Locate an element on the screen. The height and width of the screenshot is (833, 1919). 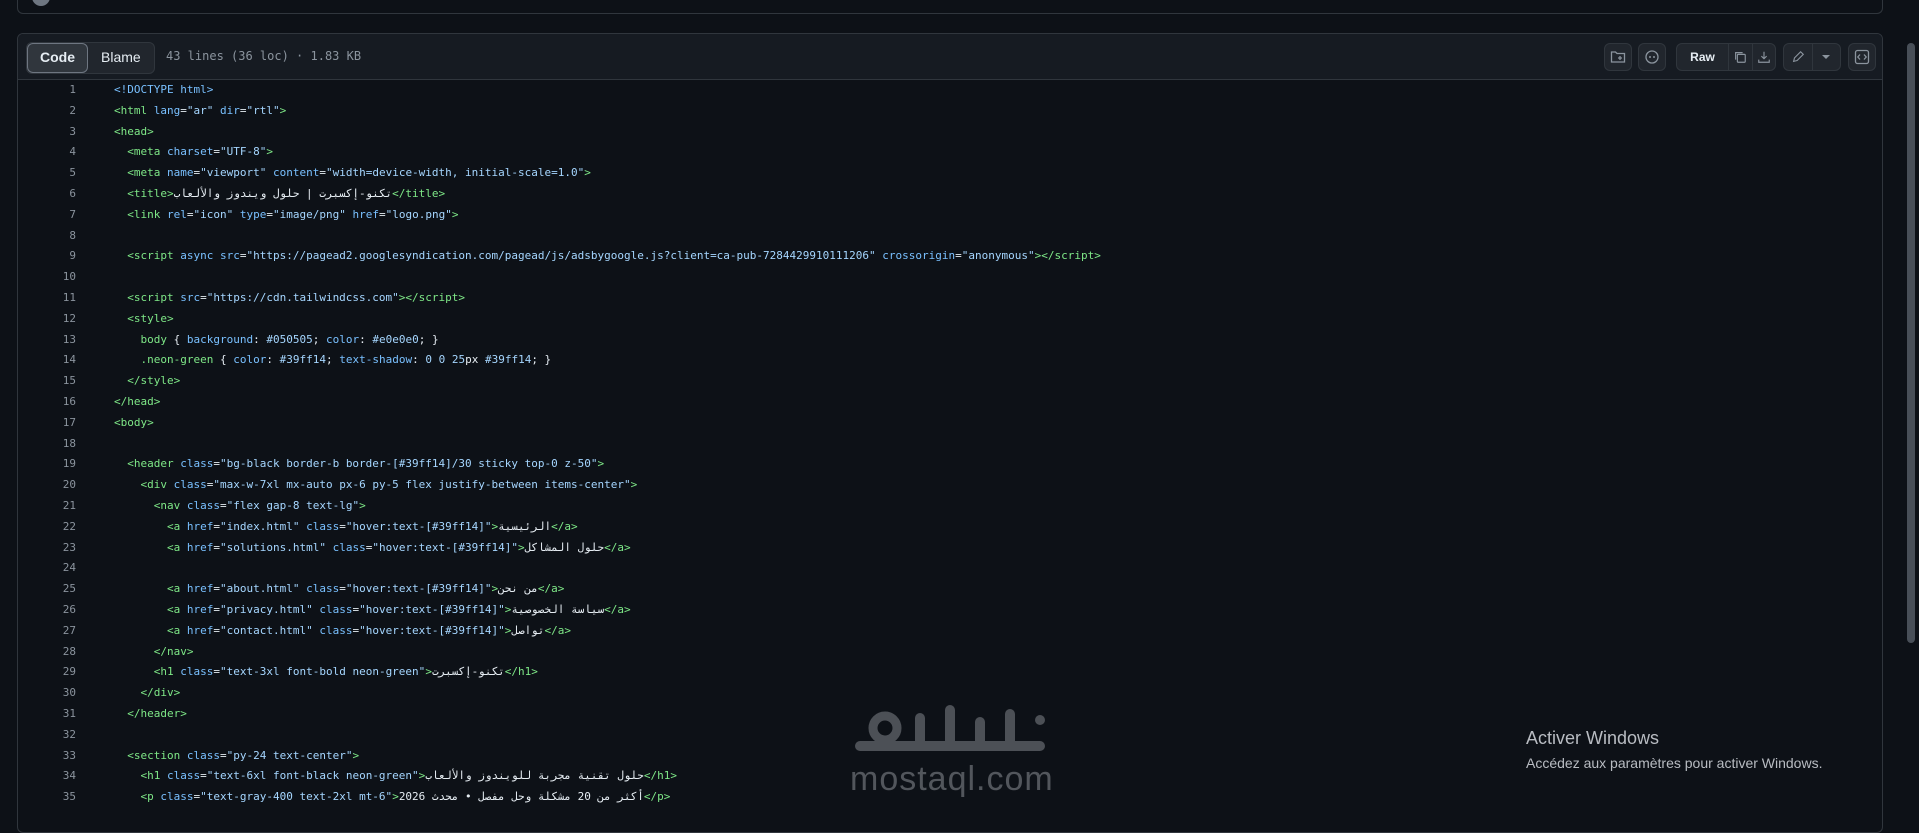
line-number: 33 is located at coordinates (47, 756).